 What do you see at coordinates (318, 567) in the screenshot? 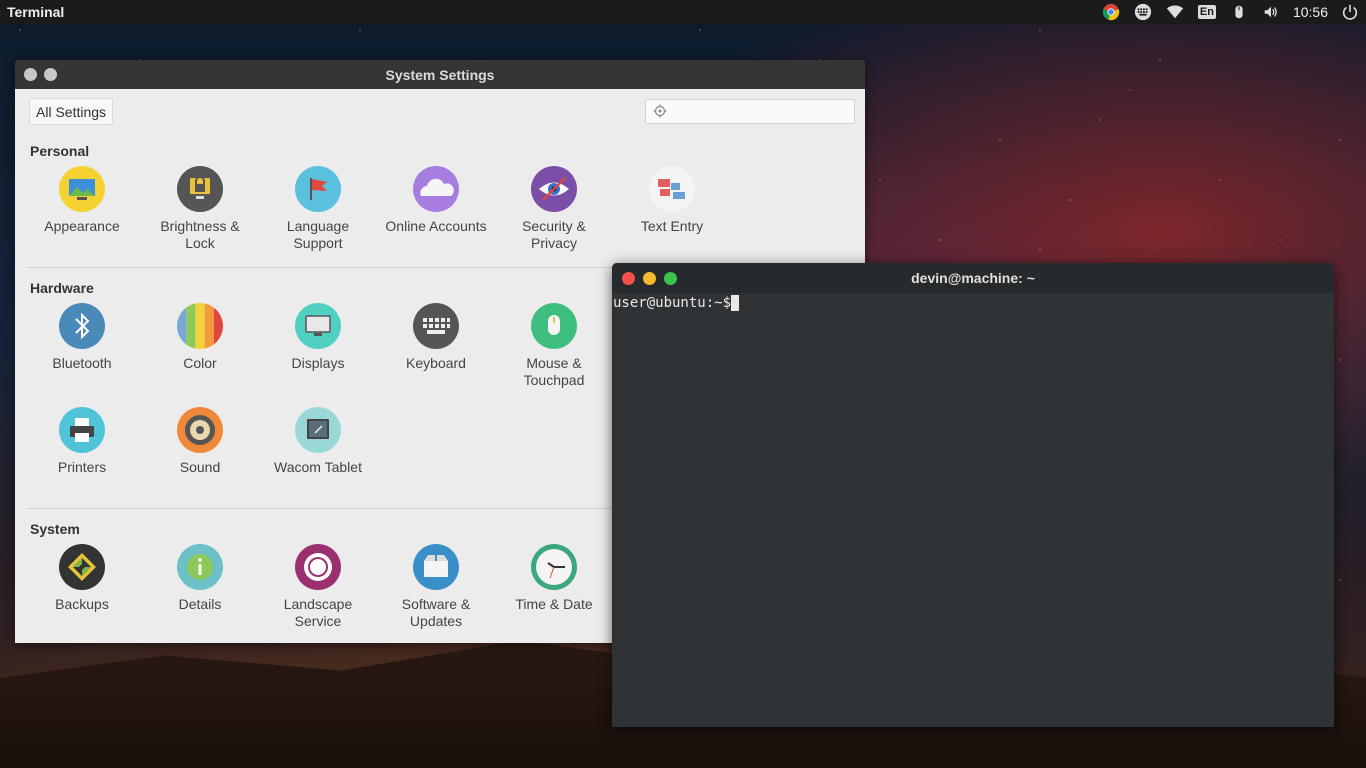
I see `landscape-icon` at bounding box center [318, 567].